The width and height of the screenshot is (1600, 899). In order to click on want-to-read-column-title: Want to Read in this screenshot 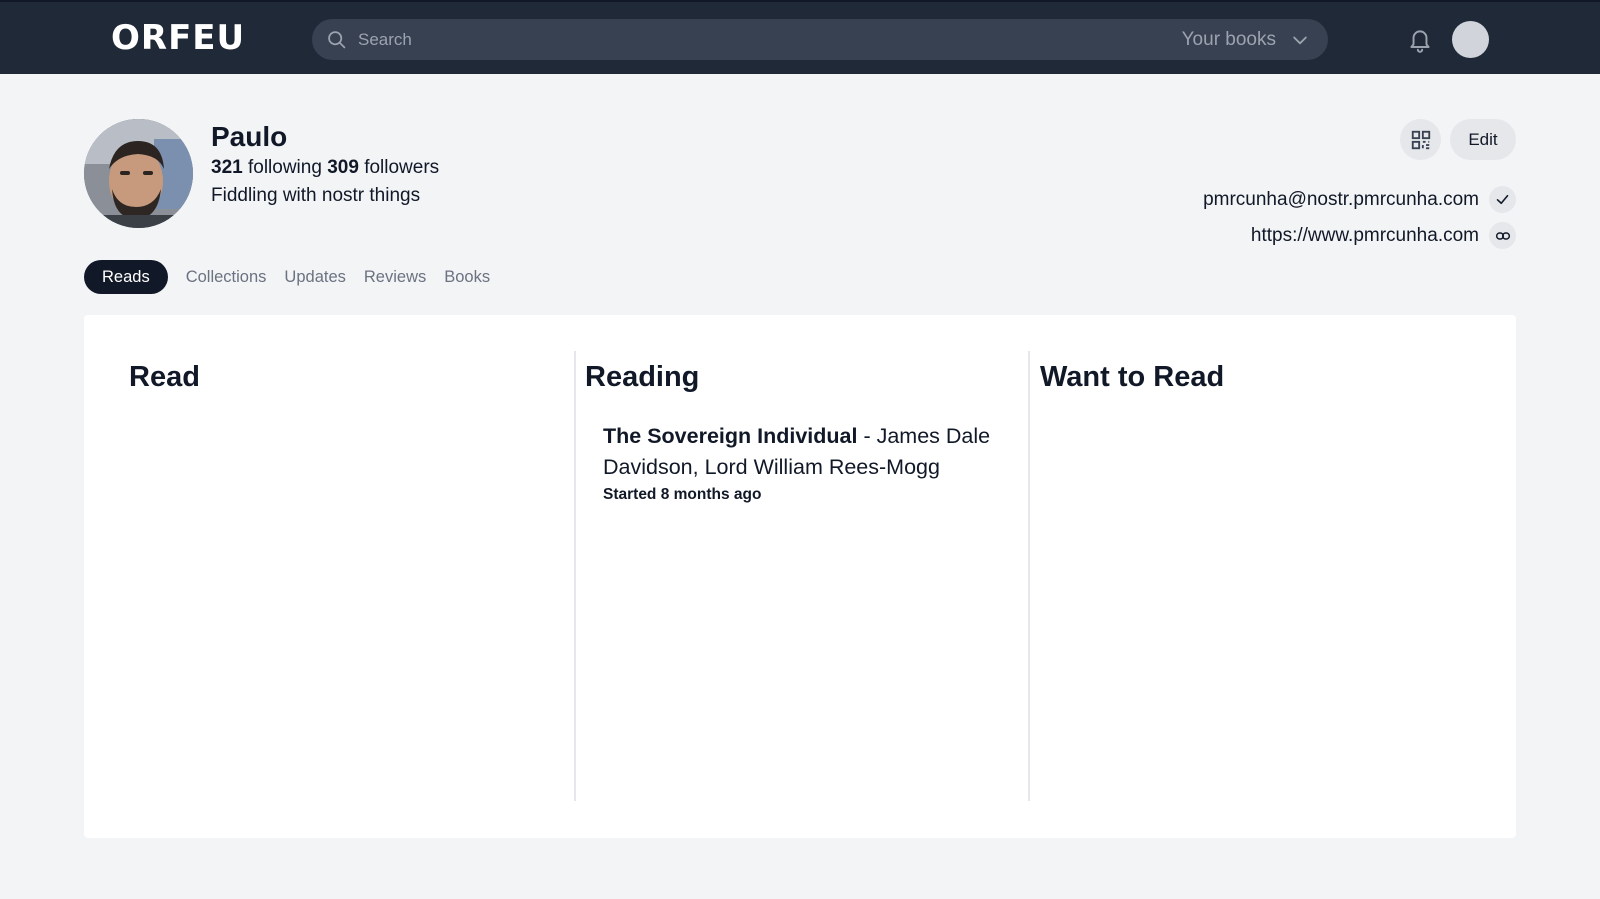, I will do `click(1132, 377)`.